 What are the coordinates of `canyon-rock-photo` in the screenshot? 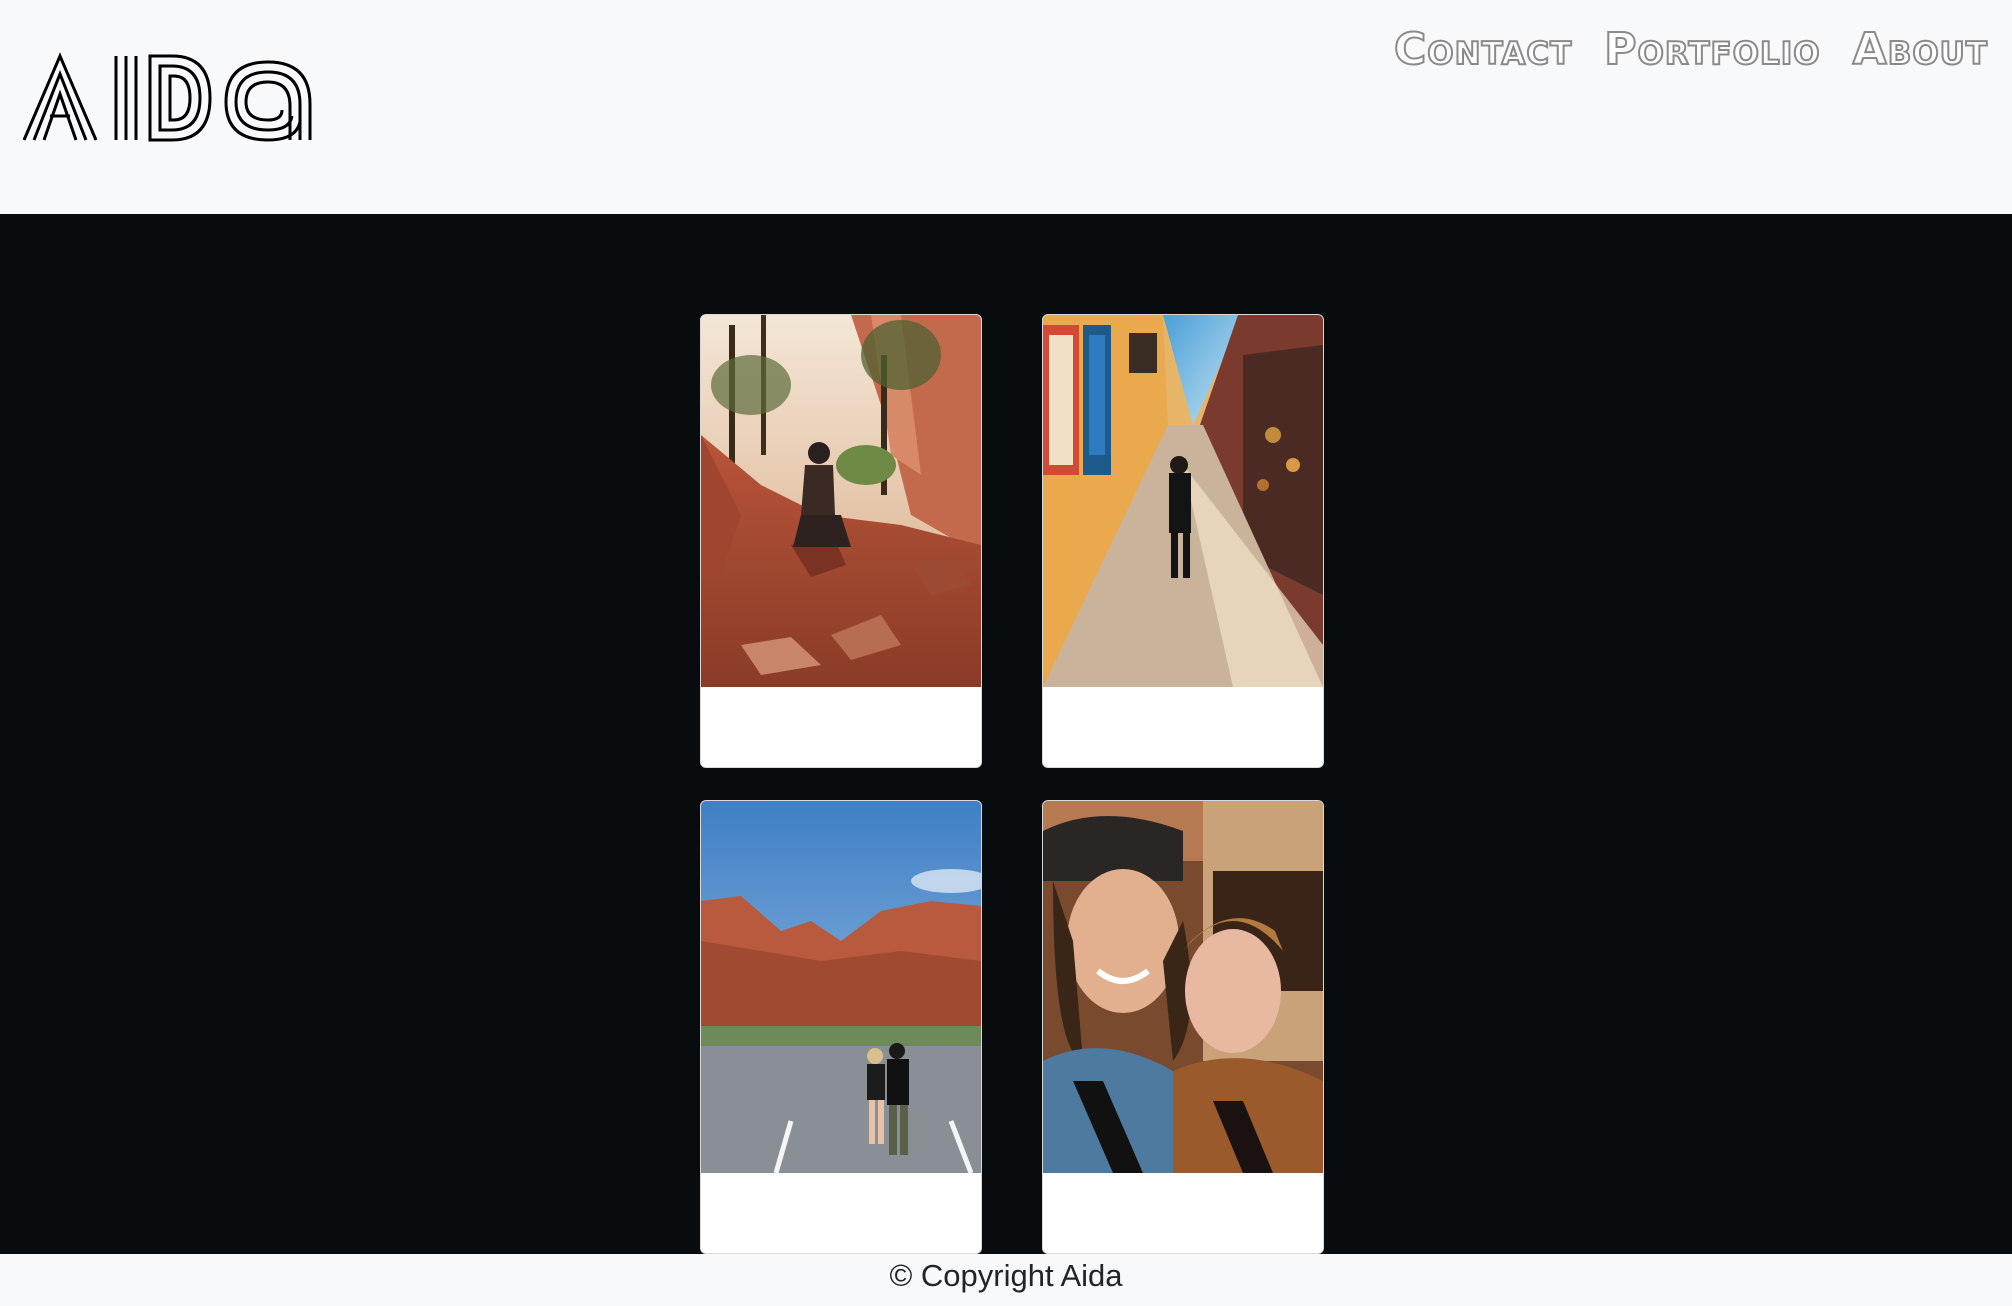 It's located at (841, 501).